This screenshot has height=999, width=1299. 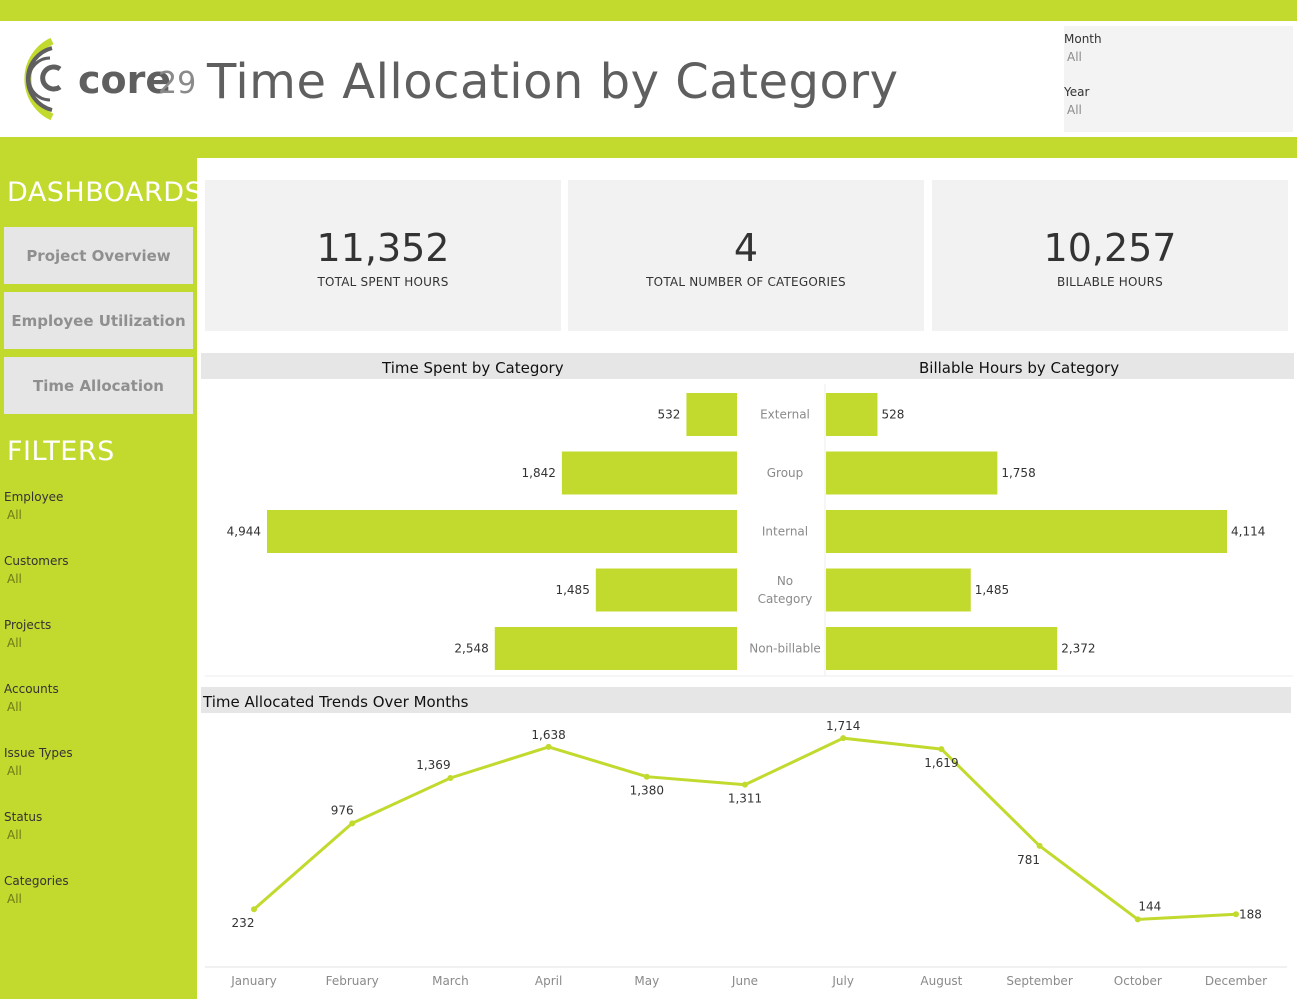 What do you see at coordinates (646, 981) in the screenshot?
I see `trend-x-tick-label: May` at bounding box center [646, 981].